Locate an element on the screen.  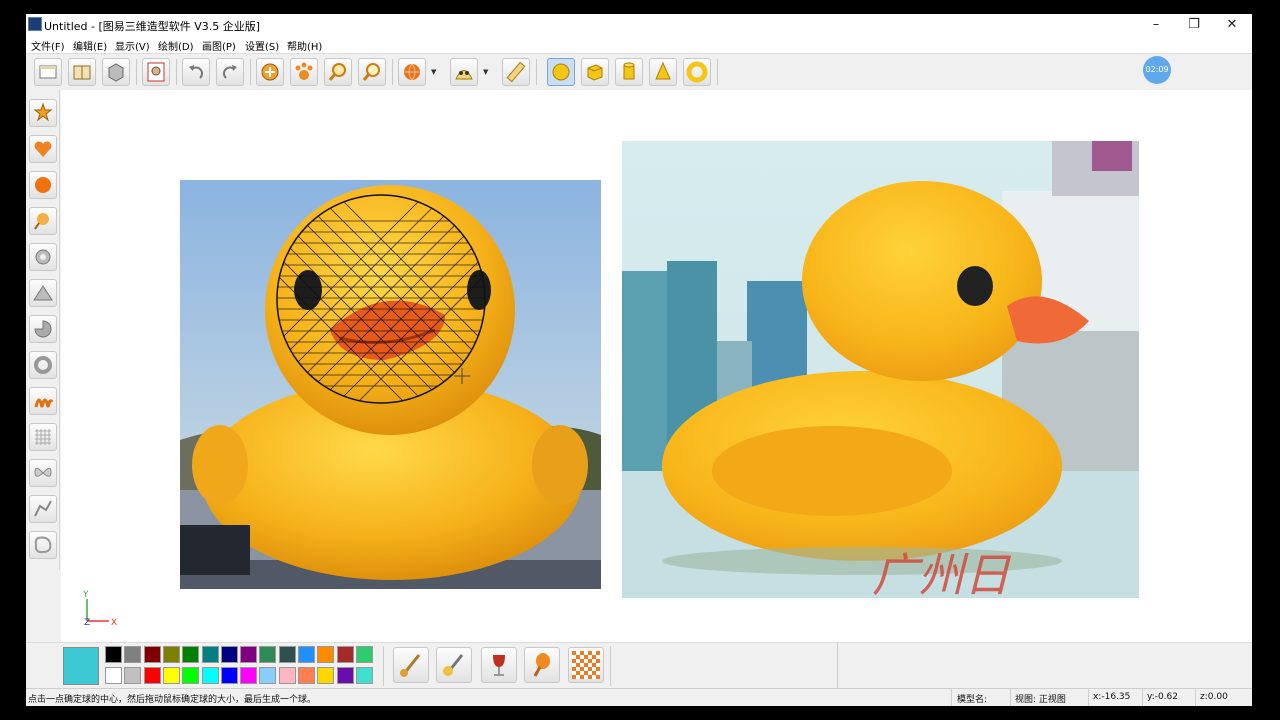
torus-icon is located at coordinates (697, 72).